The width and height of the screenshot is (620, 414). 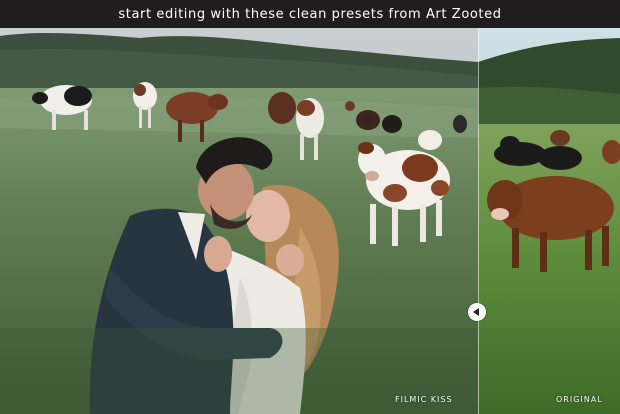 I want to click on comparison-slider-handle, so click(x=477, y=312).